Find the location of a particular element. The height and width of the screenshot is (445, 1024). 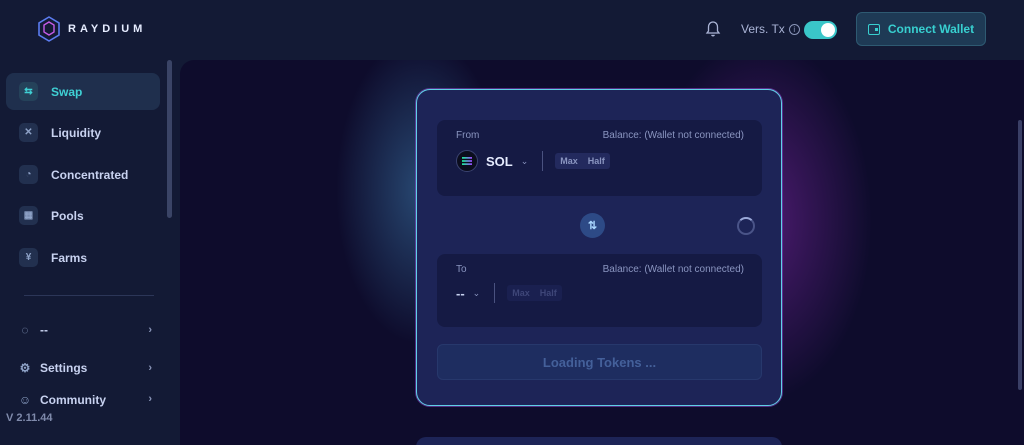

main-scrollbar is located at coordinates (1020, 255).